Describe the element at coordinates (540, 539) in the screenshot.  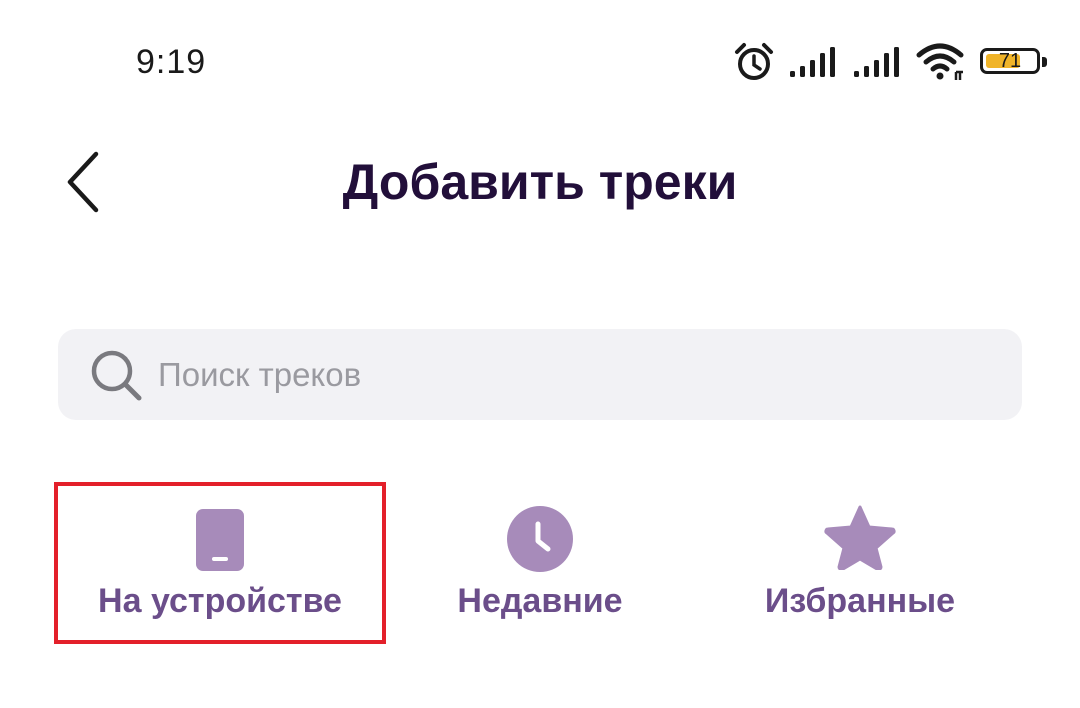
I see `clock-icon` at that location.